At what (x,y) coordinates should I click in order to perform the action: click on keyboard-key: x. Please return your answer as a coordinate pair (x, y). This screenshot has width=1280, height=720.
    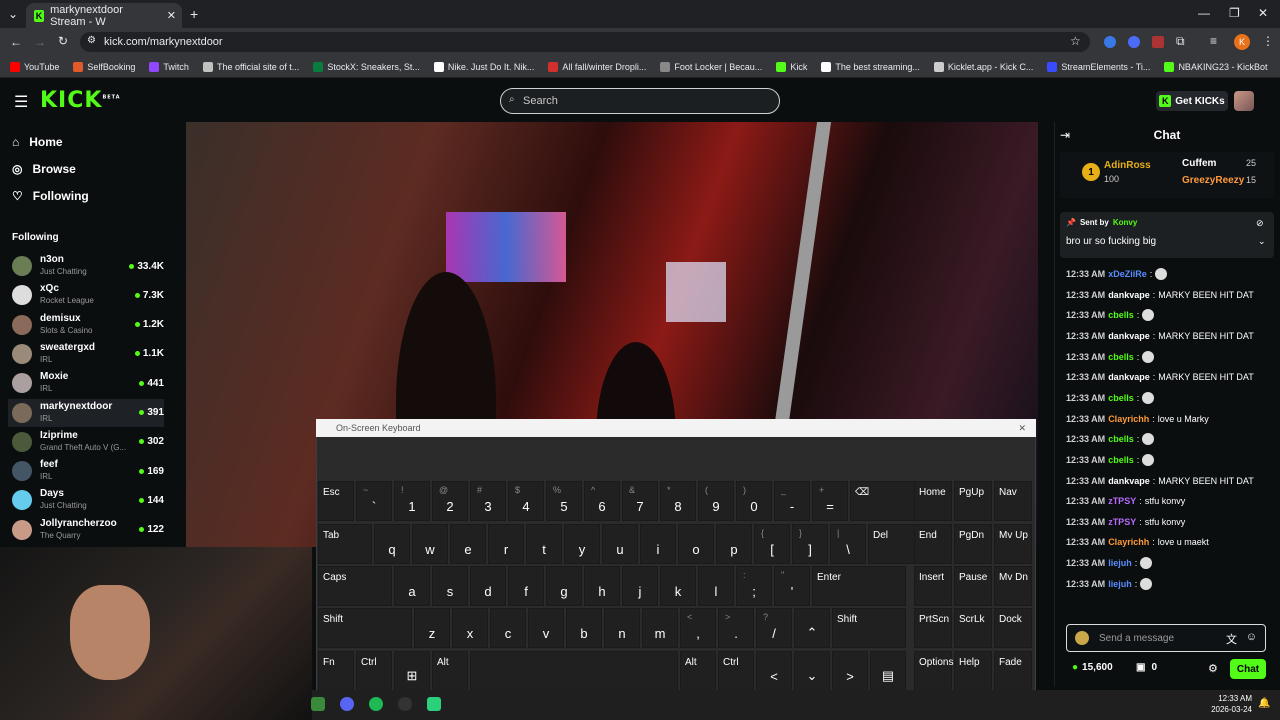
    Looking at the image, I should click on (470, 628).